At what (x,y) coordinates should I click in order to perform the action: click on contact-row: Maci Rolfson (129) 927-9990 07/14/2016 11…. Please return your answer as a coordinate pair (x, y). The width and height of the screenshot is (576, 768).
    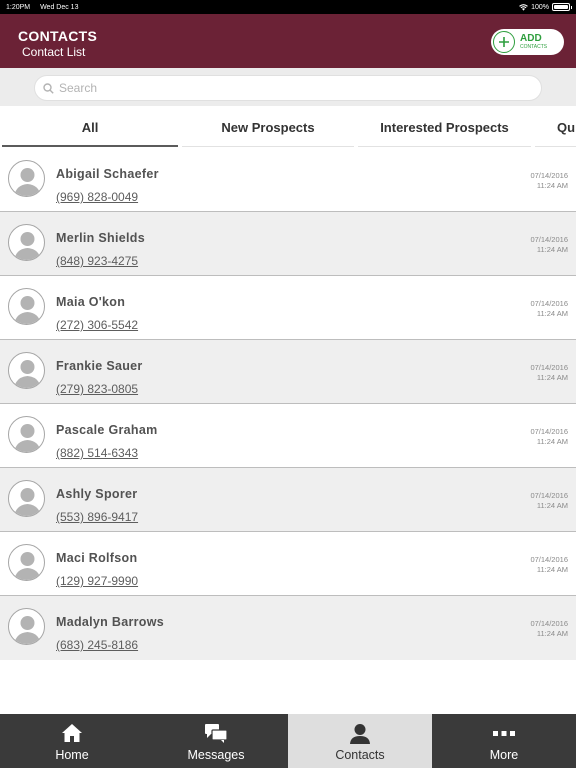
    Looking at the image, I should click on (288, 564).